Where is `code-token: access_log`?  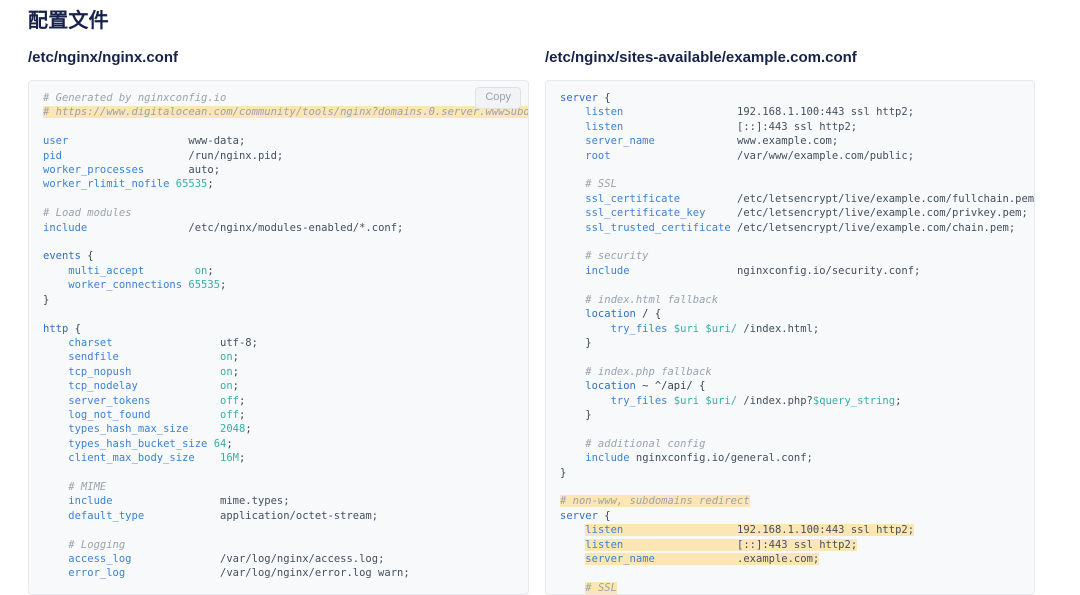 code-token: access_log is located at coordinates (87, 559).